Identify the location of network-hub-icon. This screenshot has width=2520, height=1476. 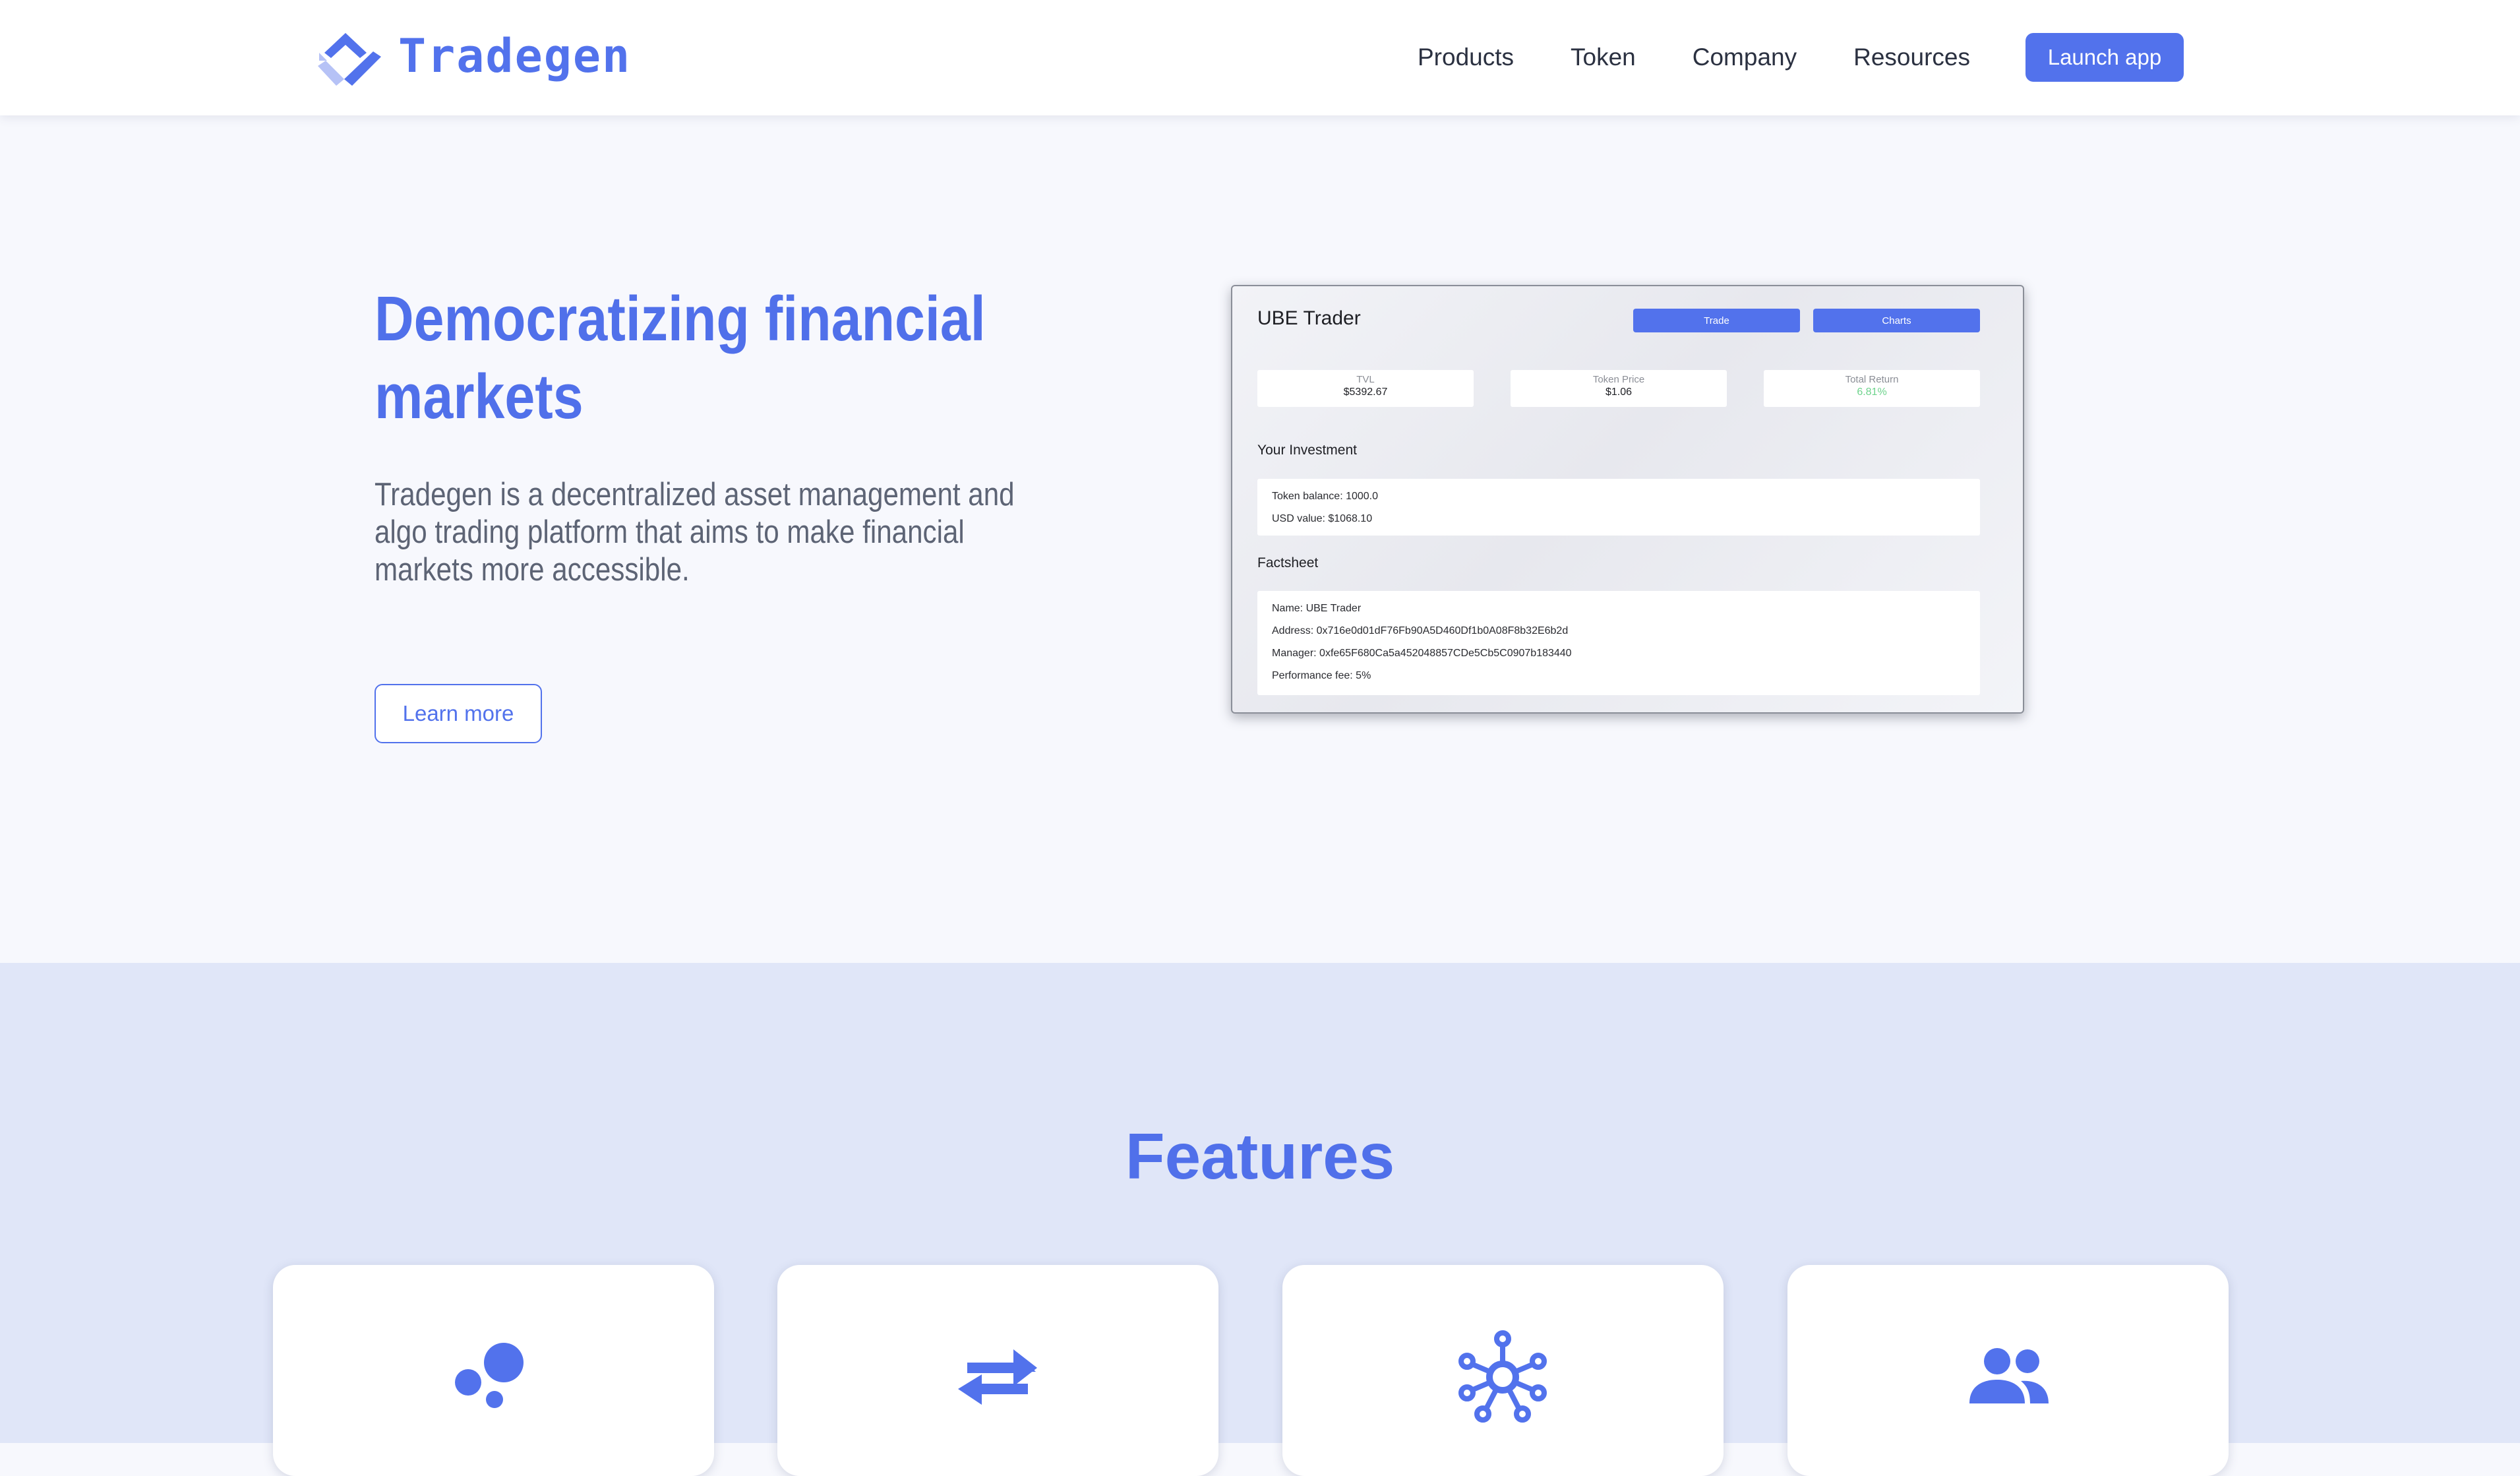
(1502, 1376).